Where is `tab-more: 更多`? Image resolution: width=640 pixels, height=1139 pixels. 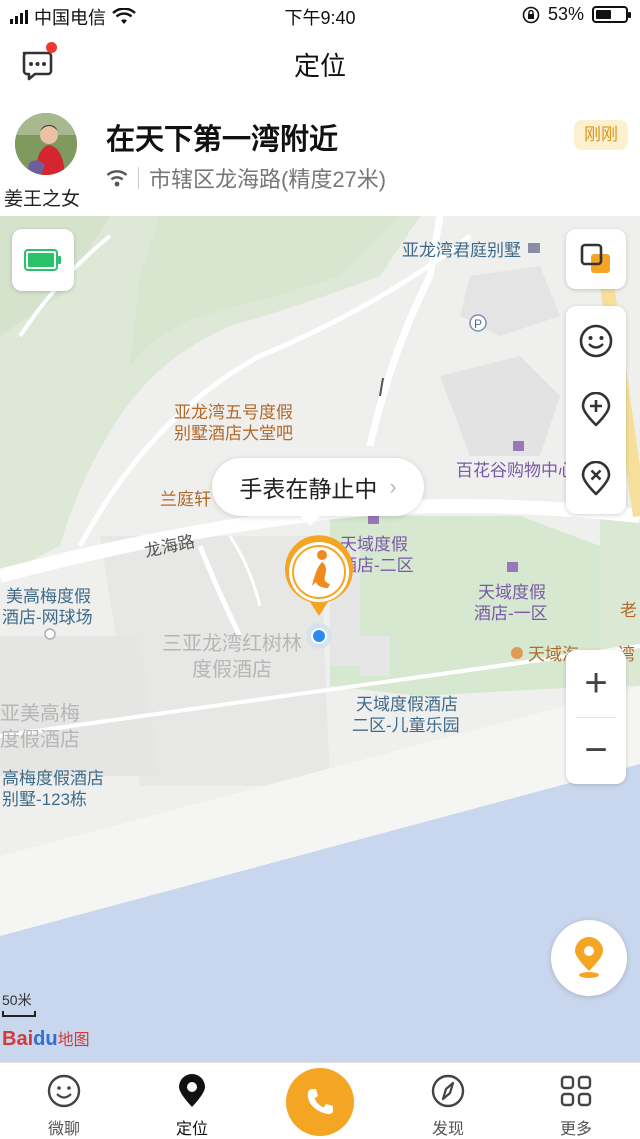 tab-more: 更多 is located at coordinates (576, 1101).